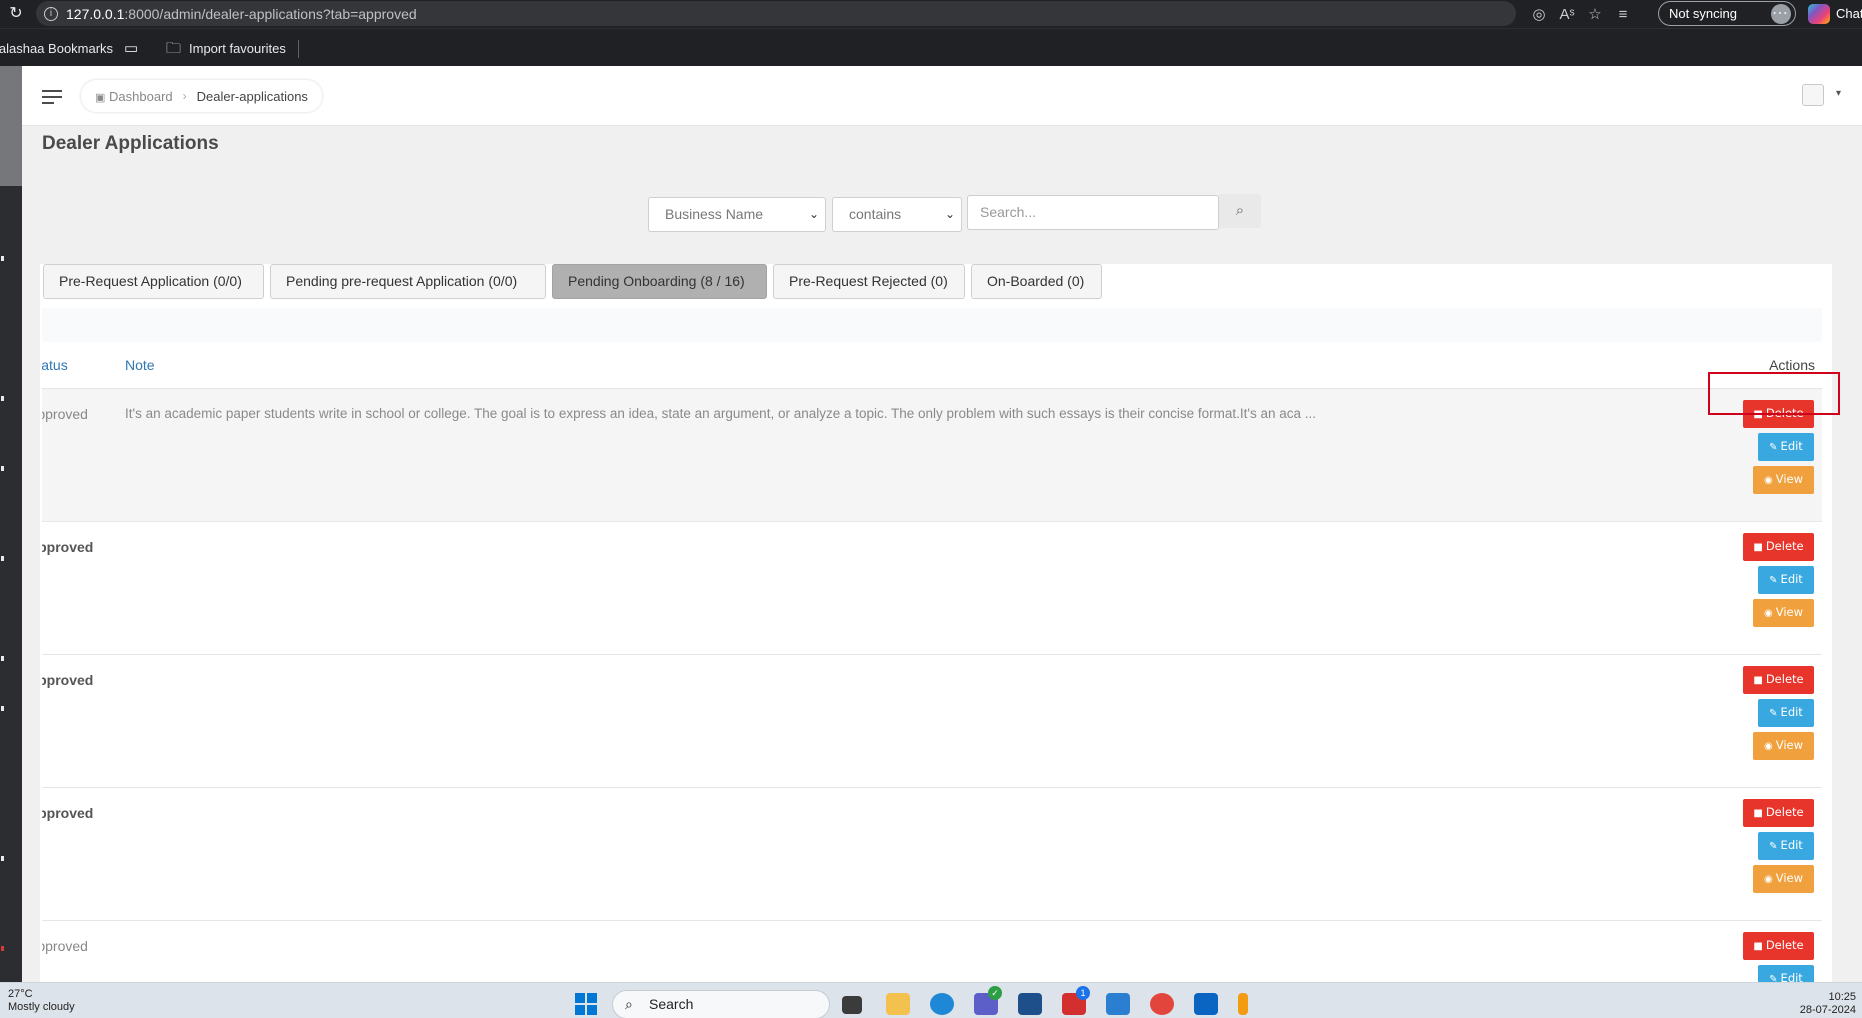 This screenshot has height=1018, width=1862. What do you see at coordinates (1703, 13) in the screenshot?
I see `sync-label: Not syncing` at bounding box center [1703, 13].